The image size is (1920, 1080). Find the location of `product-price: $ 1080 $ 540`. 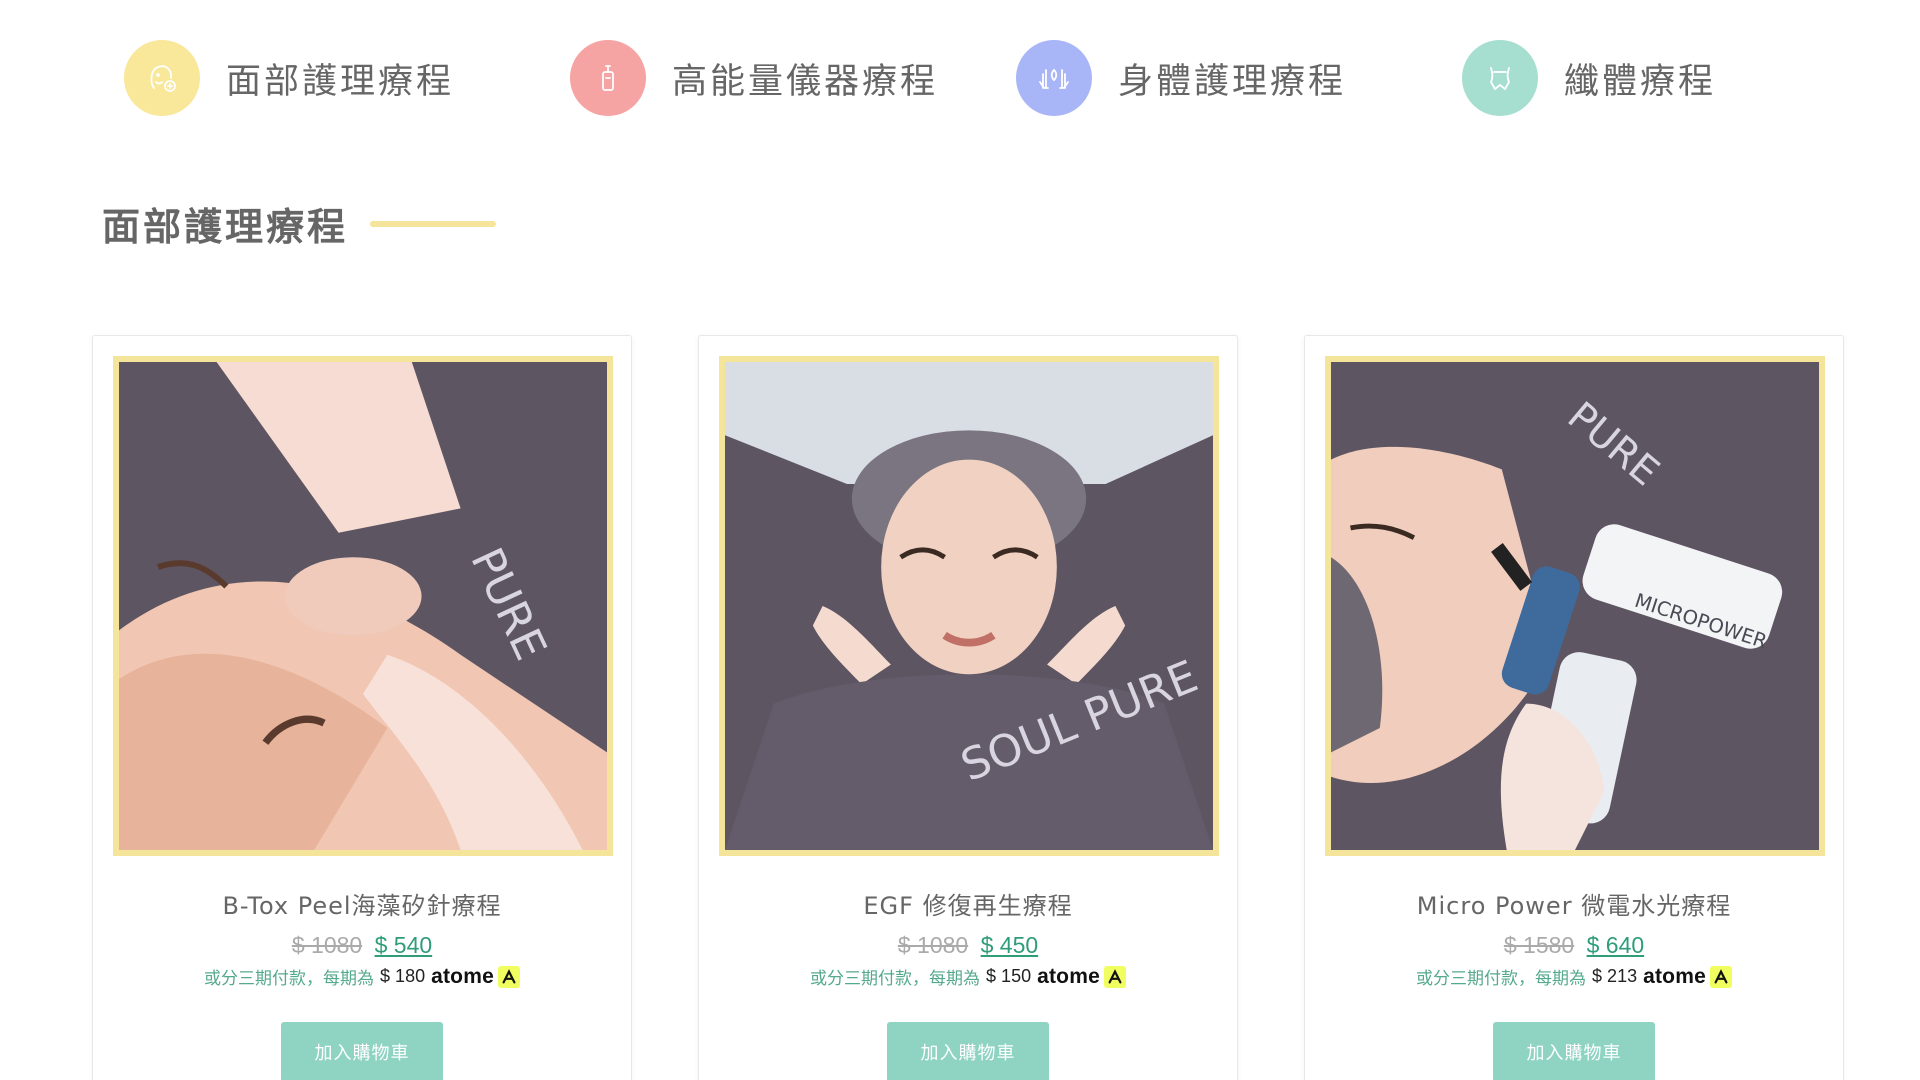

product-price: $ 1080 $ 540 is located at coordinates (362, 945).